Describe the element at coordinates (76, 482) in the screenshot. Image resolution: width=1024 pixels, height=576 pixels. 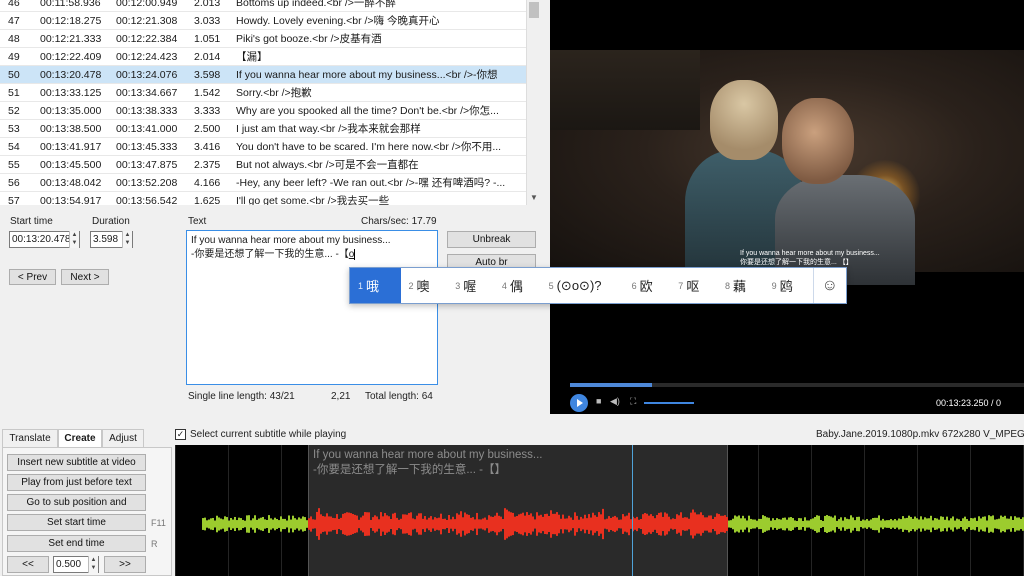
I see `play-before-button: Play from just before text` at that location.